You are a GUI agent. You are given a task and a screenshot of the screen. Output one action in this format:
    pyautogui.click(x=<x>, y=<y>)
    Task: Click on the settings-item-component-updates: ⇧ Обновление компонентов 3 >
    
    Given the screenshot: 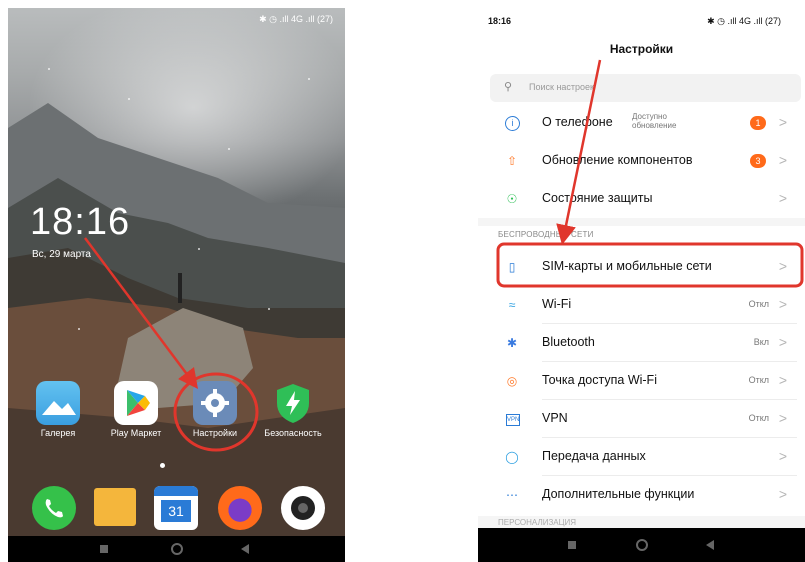 What is the action you would take?
    pyautogui.click(x=641, y=161)
    